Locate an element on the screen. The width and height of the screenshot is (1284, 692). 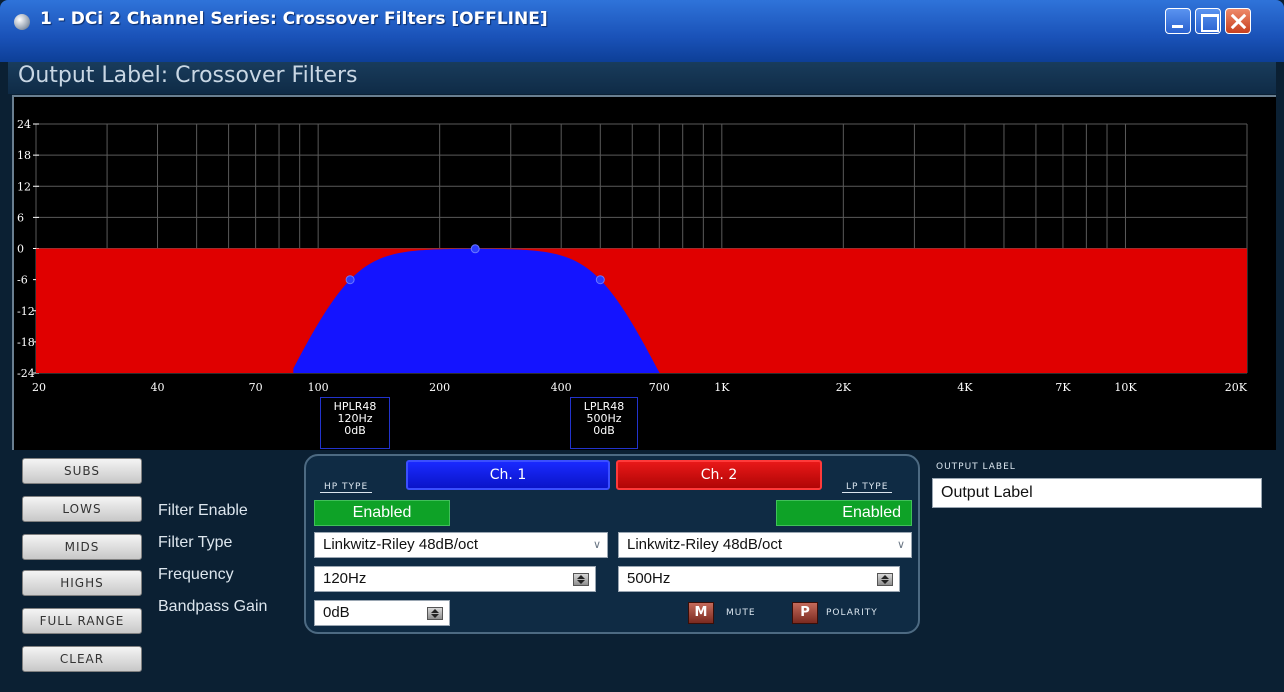
mute-button: M is located at coordinates (701, 613).